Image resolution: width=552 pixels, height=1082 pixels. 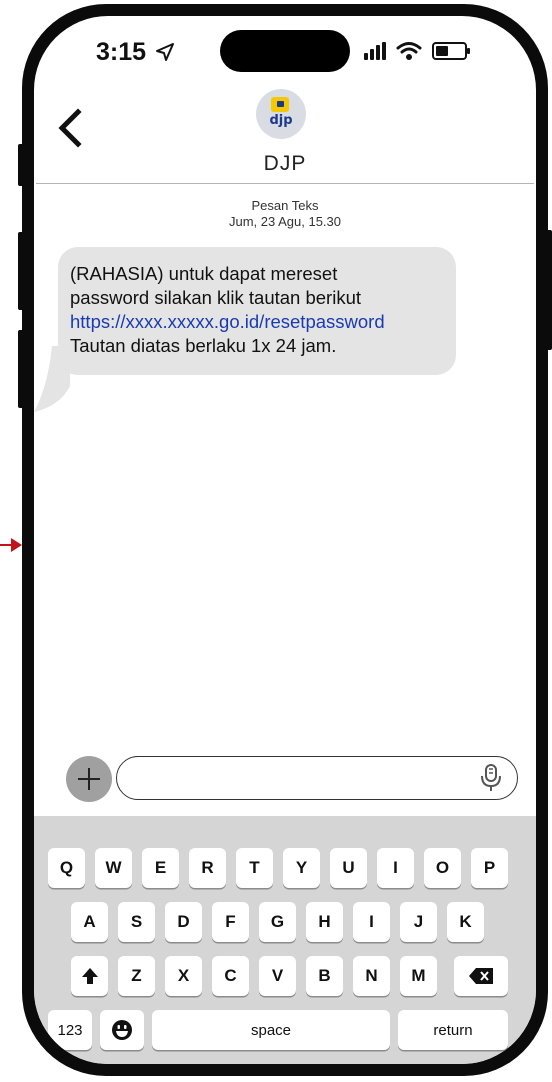 I want to click on contact-avatar: djp, so click(x=281, y=114).